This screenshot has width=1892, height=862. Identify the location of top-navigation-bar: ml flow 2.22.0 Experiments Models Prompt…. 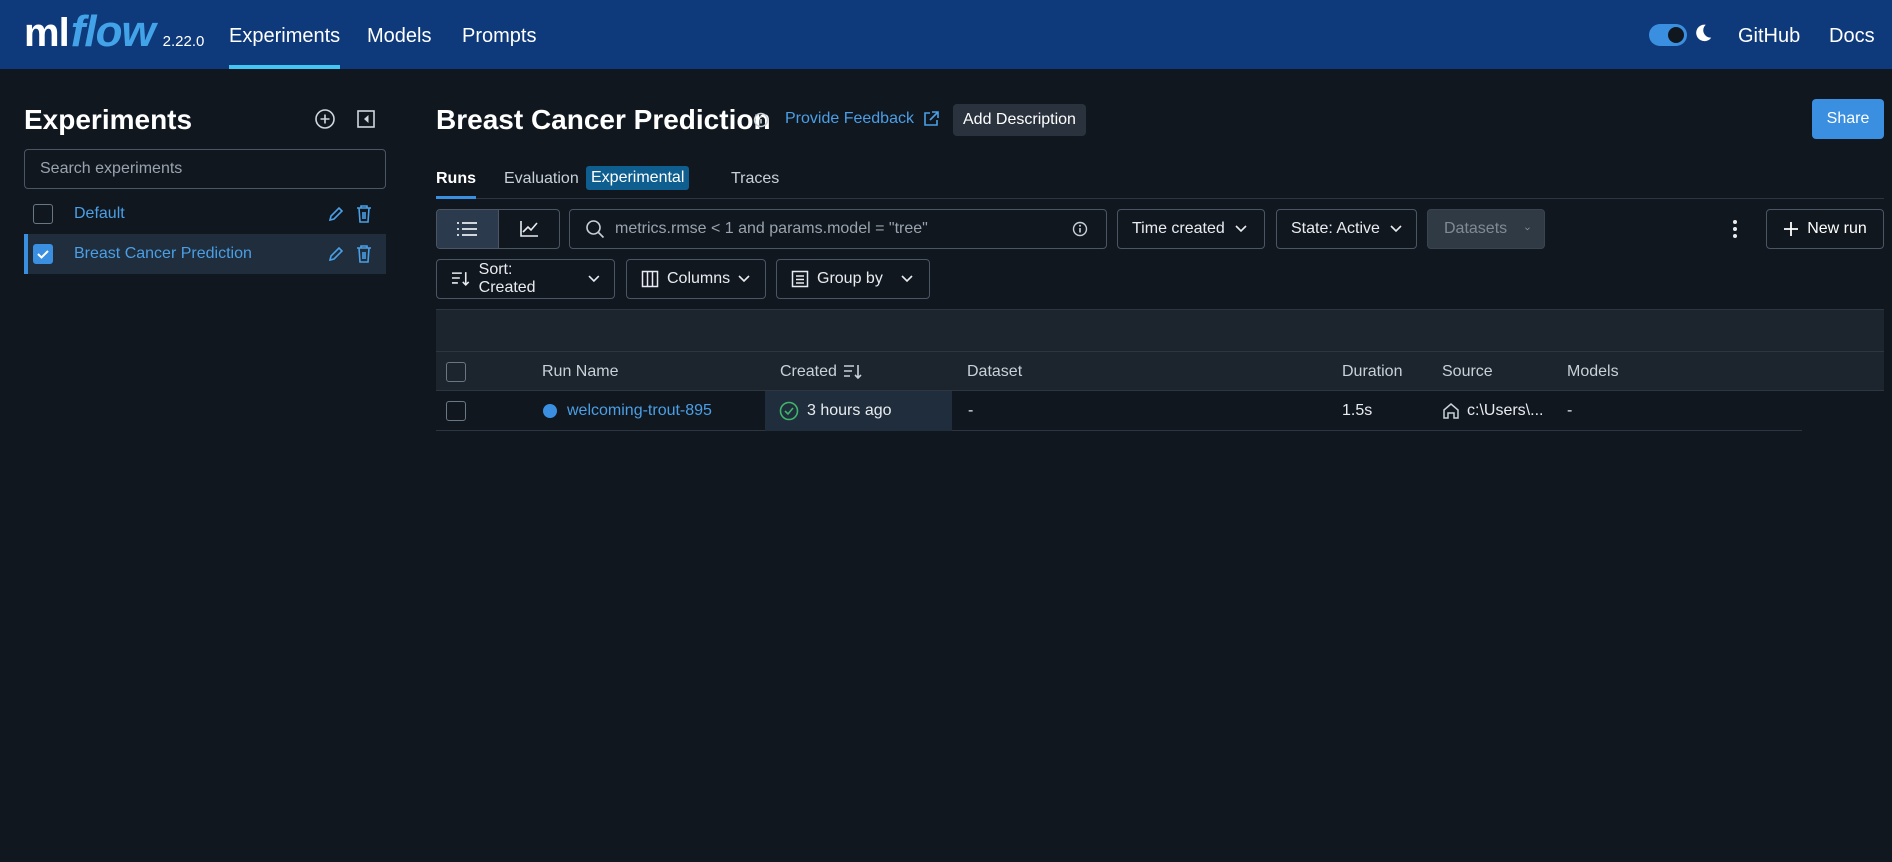
(946, 34).